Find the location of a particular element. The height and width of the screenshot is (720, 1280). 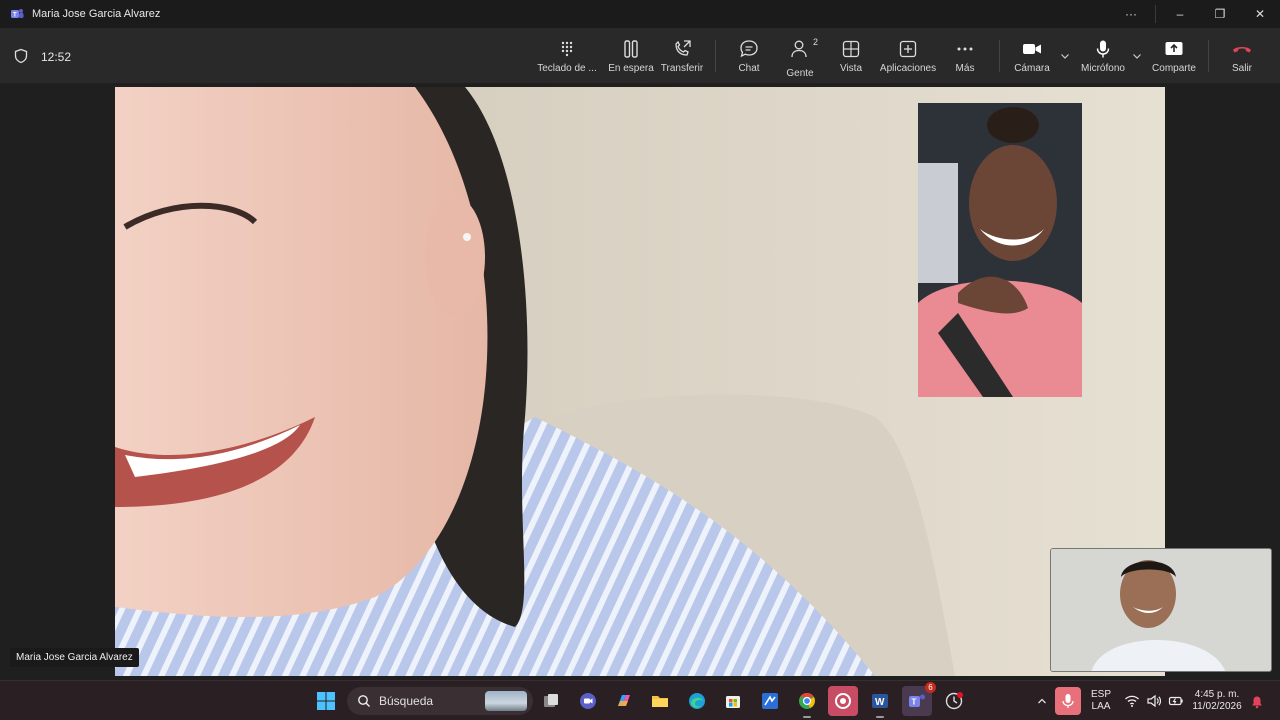

video-chat-icon is located at coordinates (588, 701).